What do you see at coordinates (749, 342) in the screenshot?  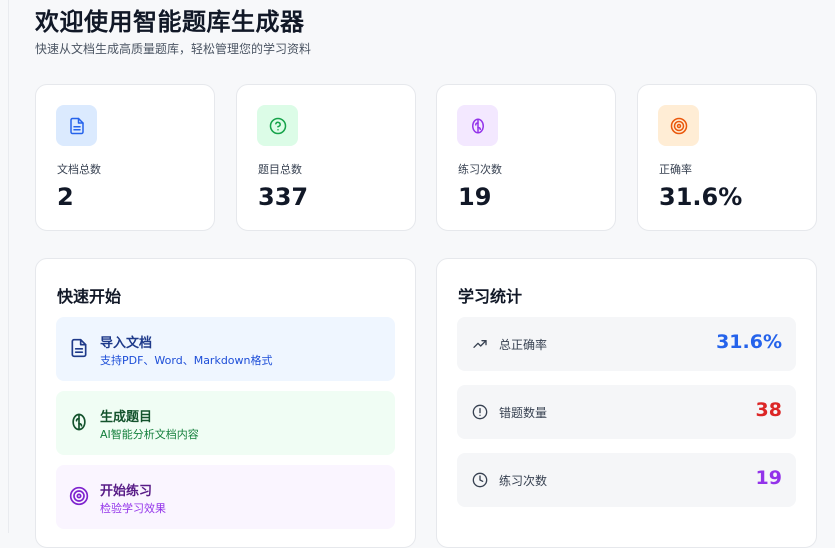 I see `stat-row-value: 31.6%` at bounding box center [749, 342].